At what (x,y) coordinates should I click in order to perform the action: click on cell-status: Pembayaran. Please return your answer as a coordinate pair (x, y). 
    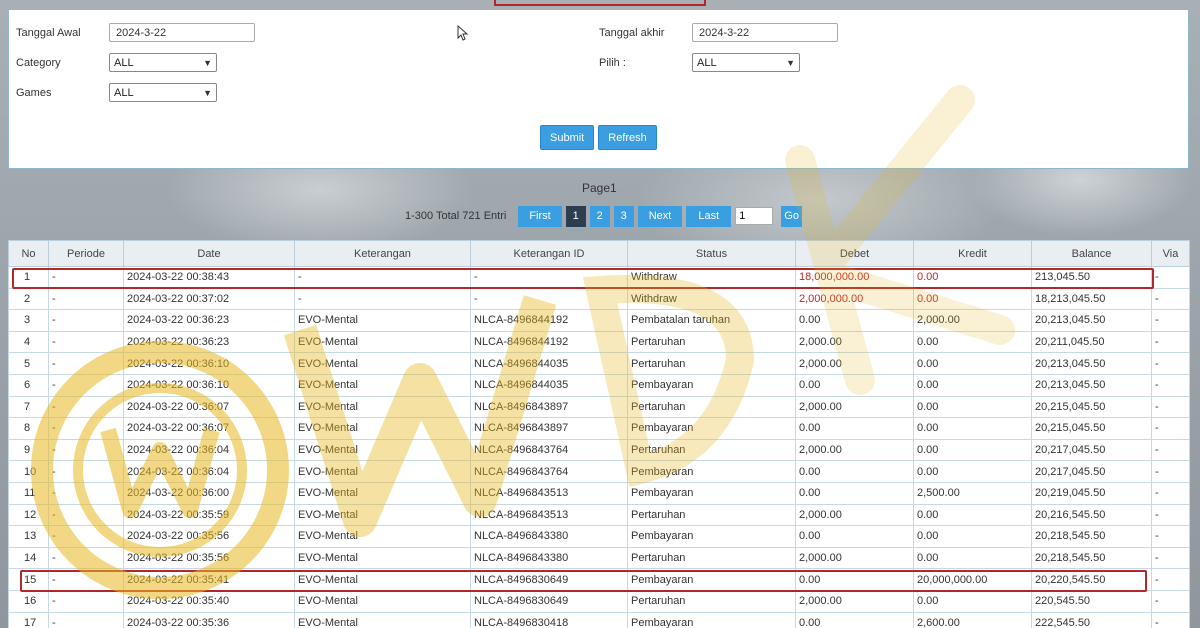
    Looking at the image, I should click on (711, 493).